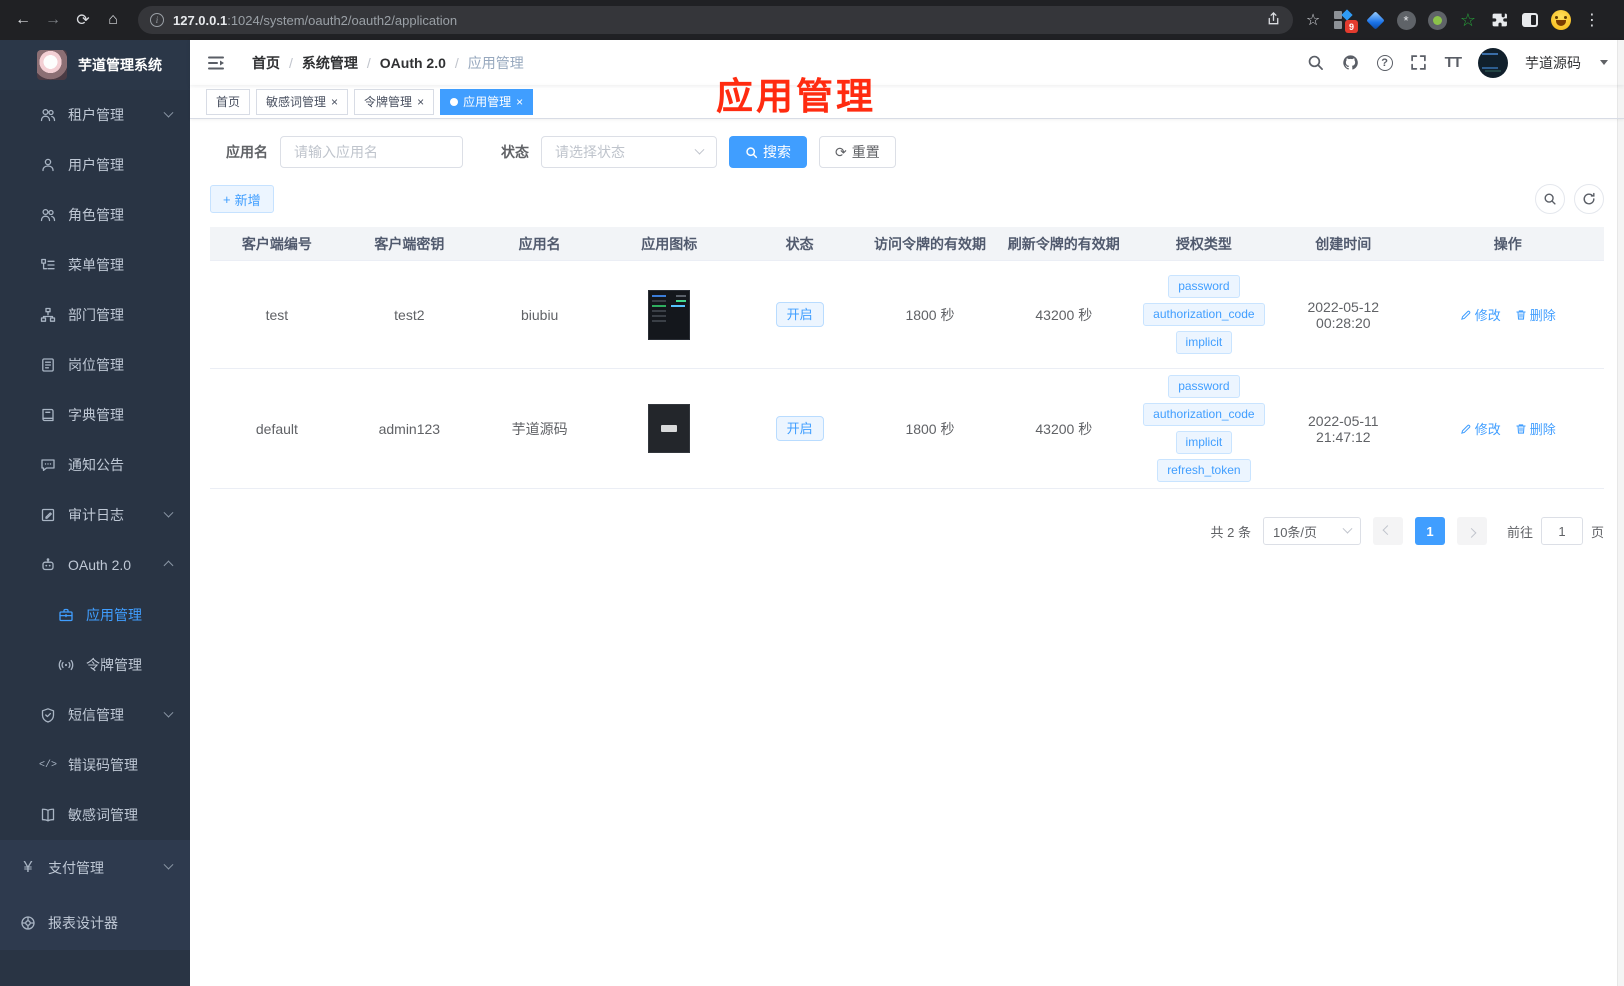 This screenshot has height=986, width=1624. Describe the element at coordinates (857, 152) in the screenshot. I see `reset-button: ⟳ 重置` at that location.